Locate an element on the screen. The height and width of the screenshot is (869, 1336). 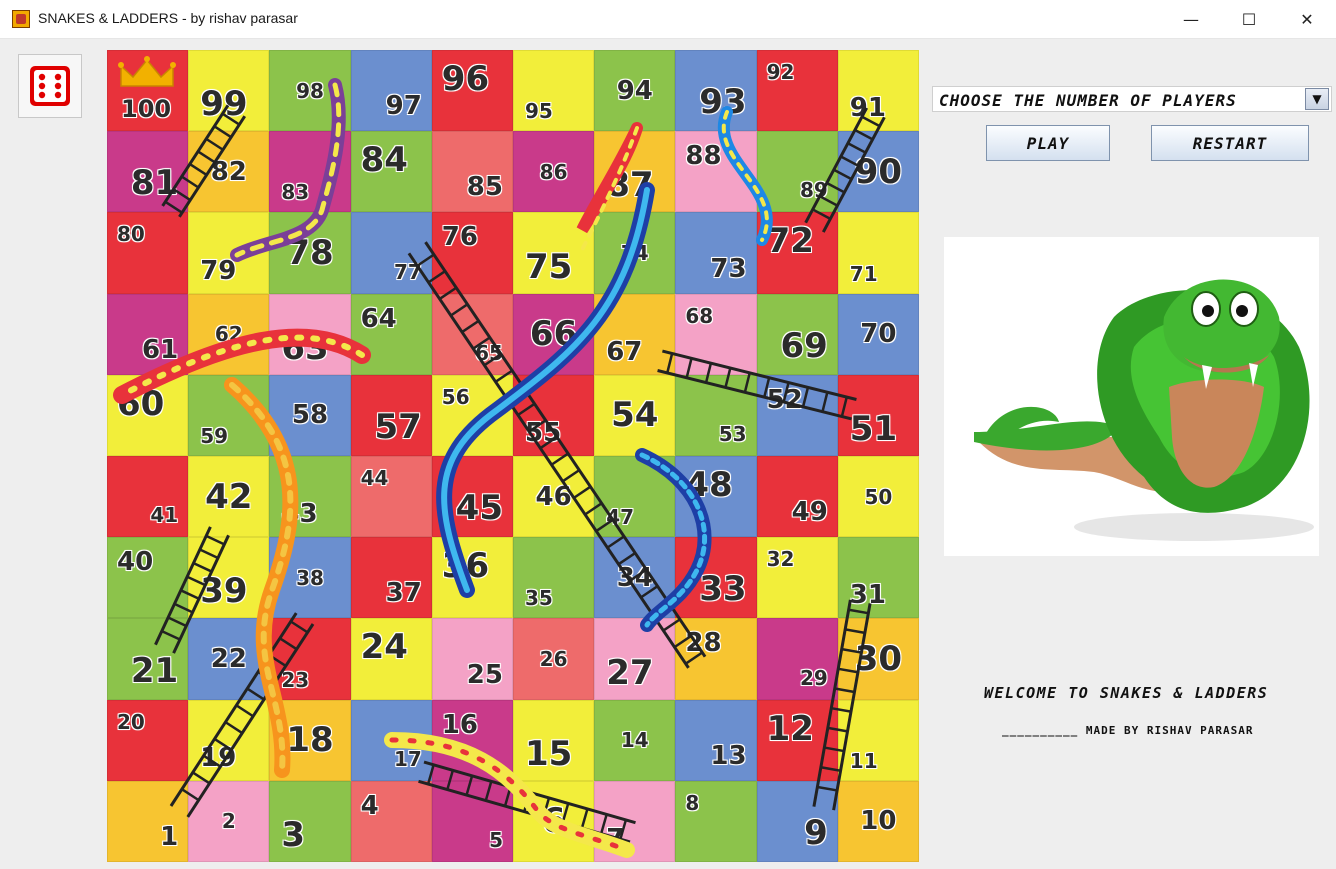
board-cell: 66 is located at coordinates (553, 334).